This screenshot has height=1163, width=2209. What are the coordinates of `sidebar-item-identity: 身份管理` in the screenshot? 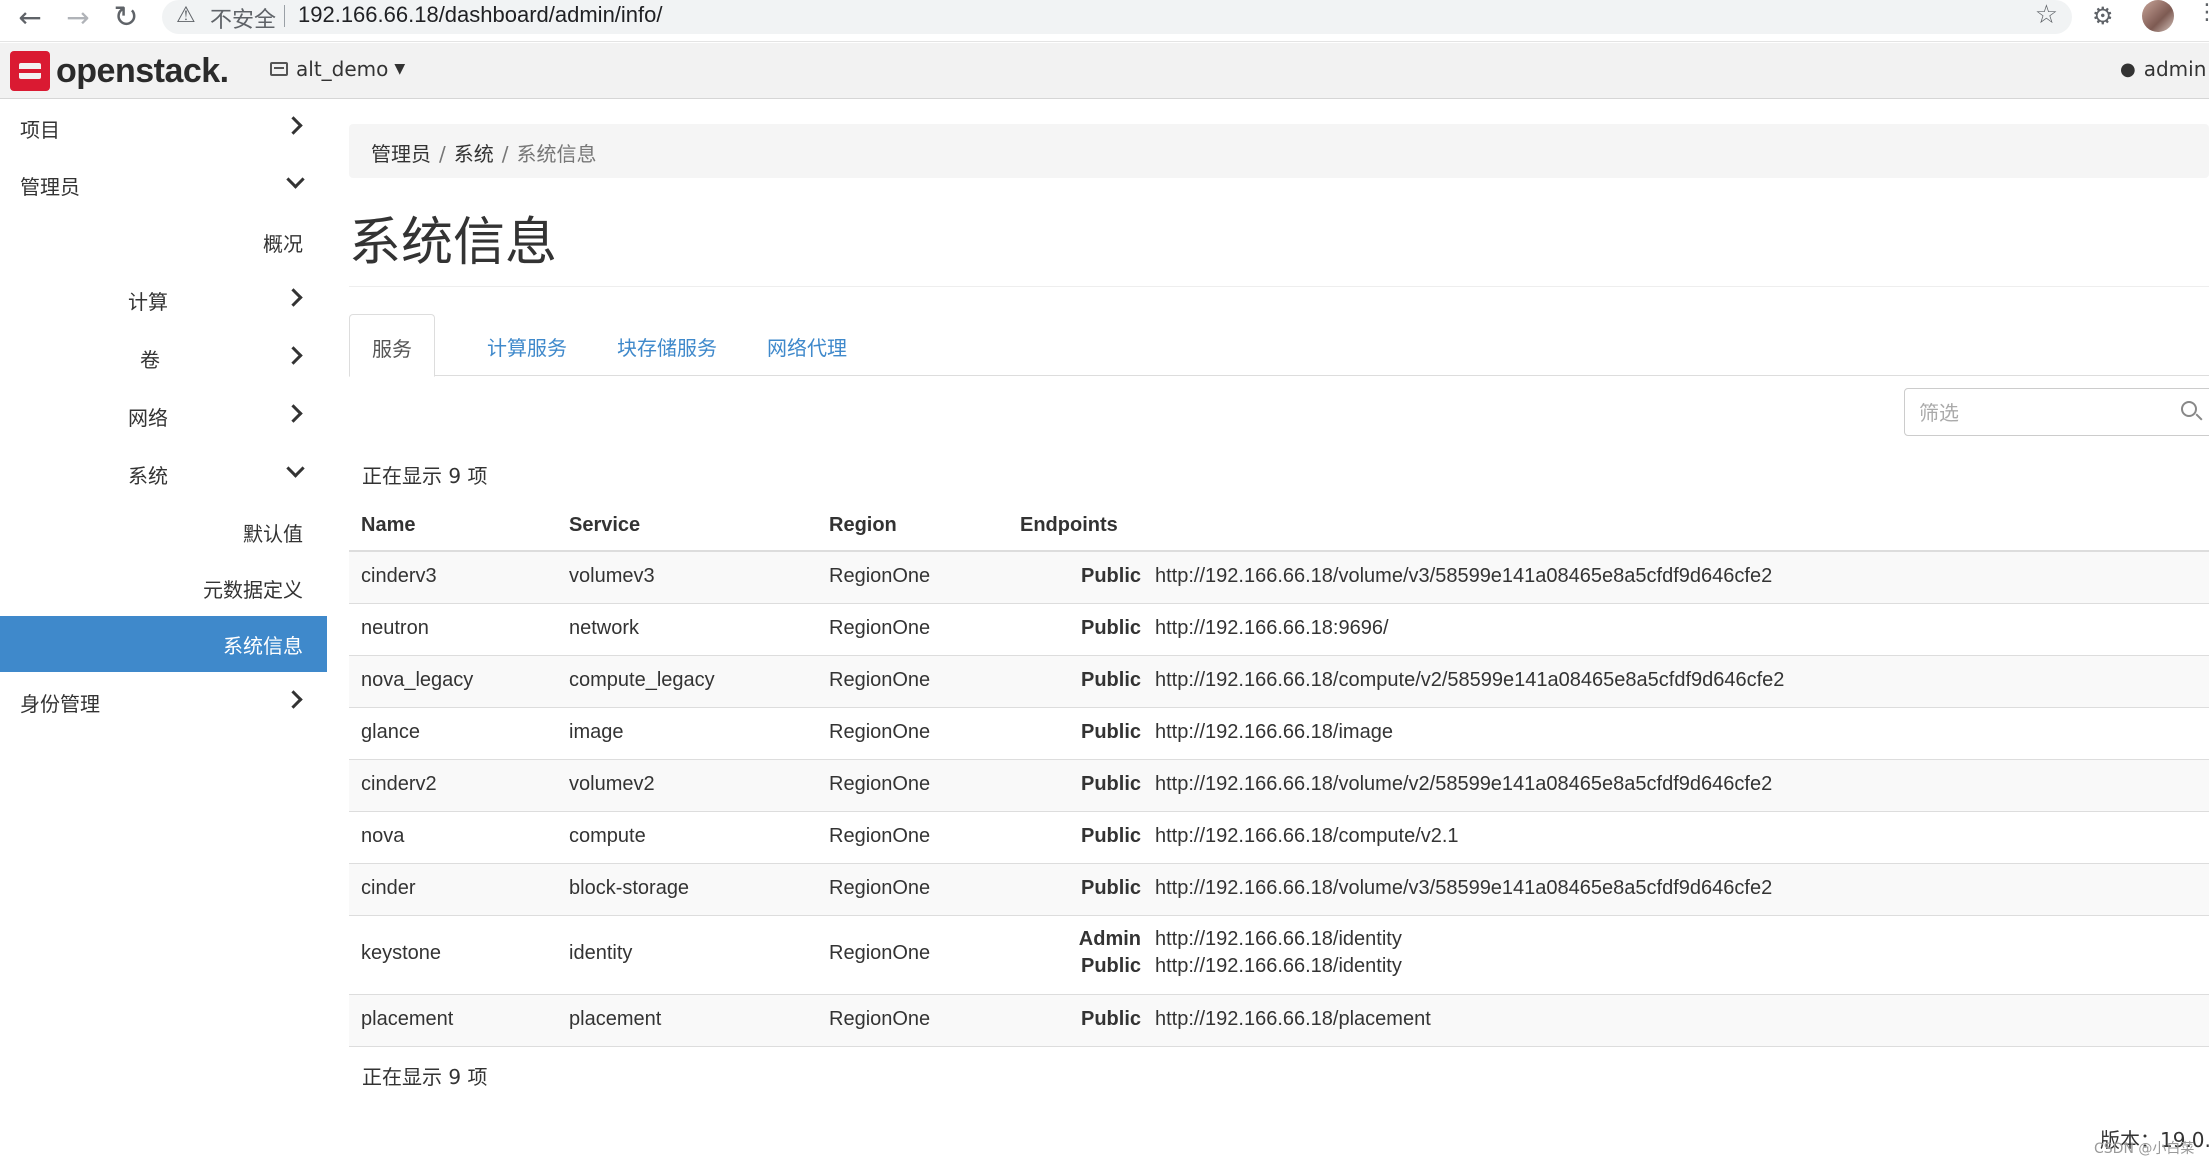 It's located at (163, 702).